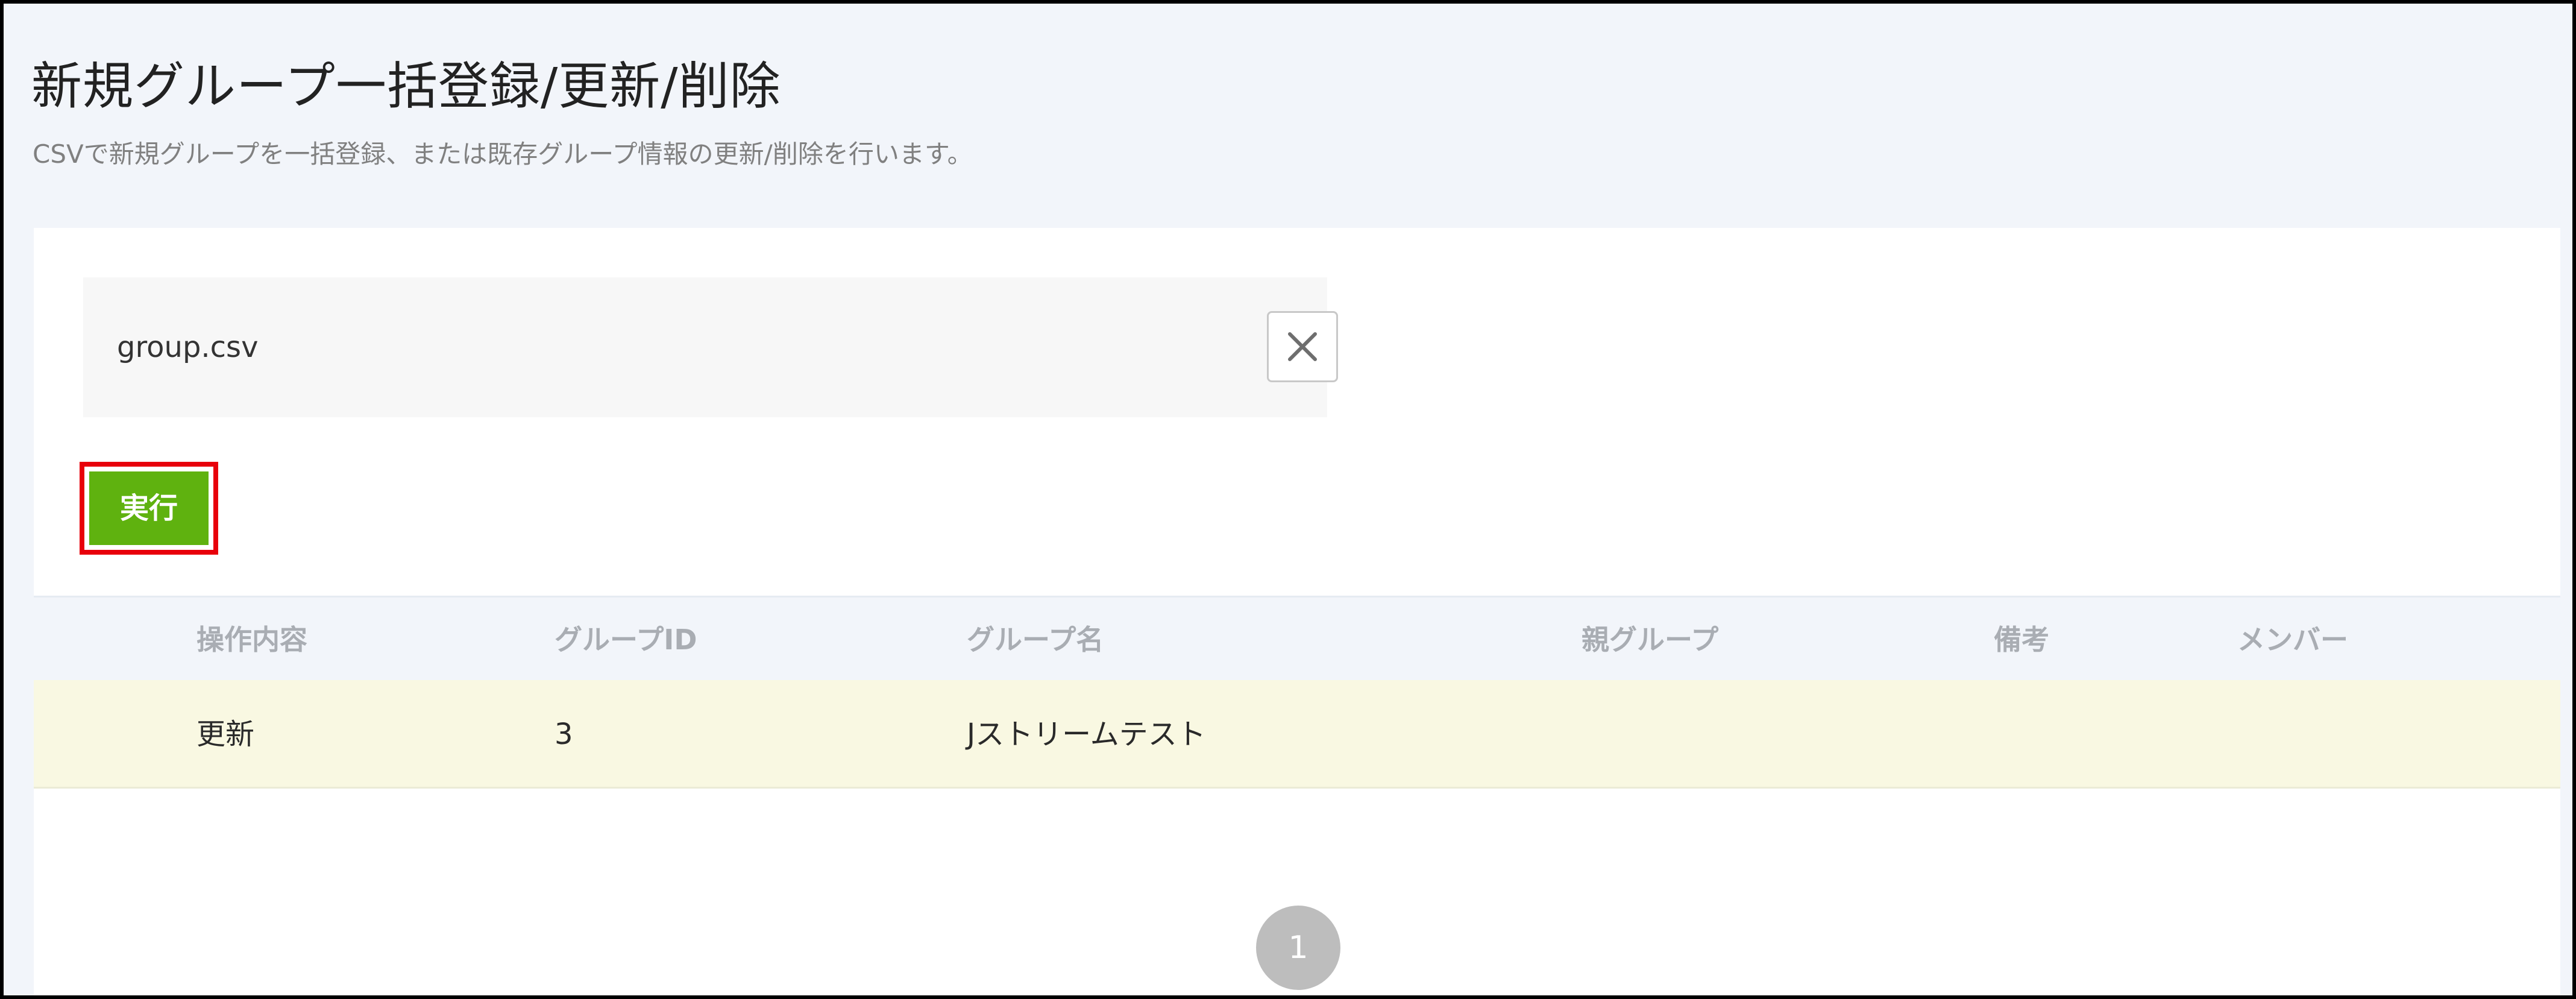 Image resolution: width=2576 pixels, height=999 pixels. Describe the element at coordinates (251, 640) in the screenshot. I see `column-header-operation: 操作内容` at that location.